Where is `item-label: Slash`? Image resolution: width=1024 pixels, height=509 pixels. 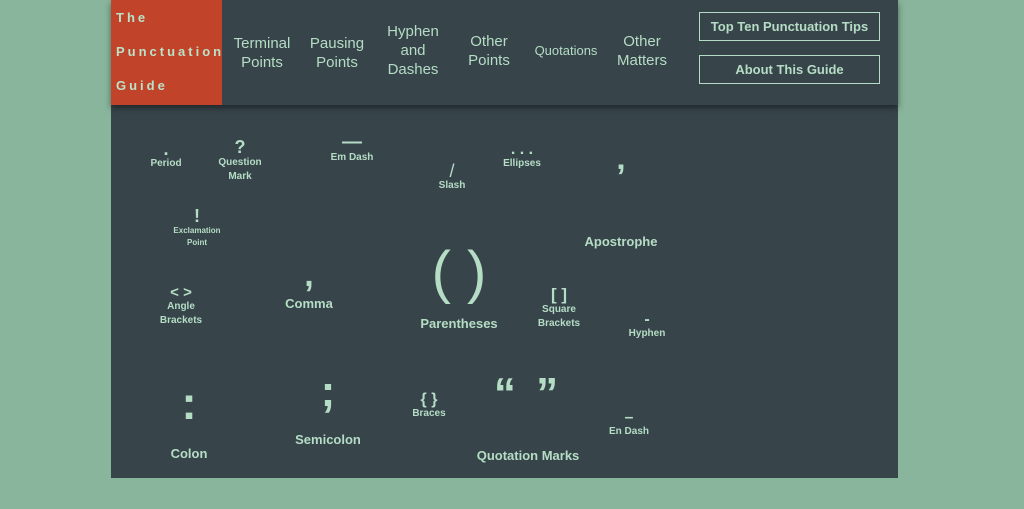 item-label: Slash is located at coordinates (452, 185).